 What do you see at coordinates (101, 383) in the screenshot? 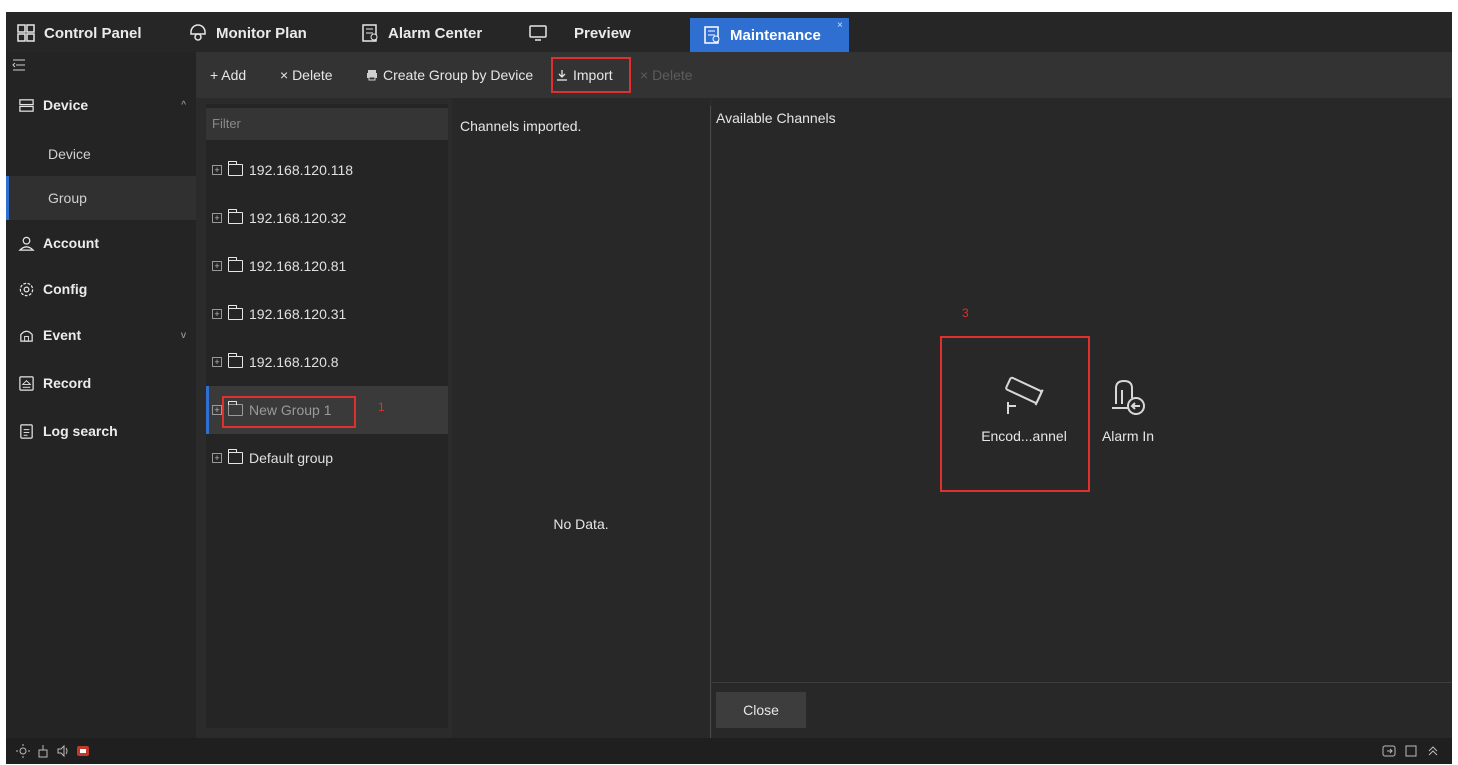
I see `sidebar-item-record: Record` at bounding box center [101, 383].